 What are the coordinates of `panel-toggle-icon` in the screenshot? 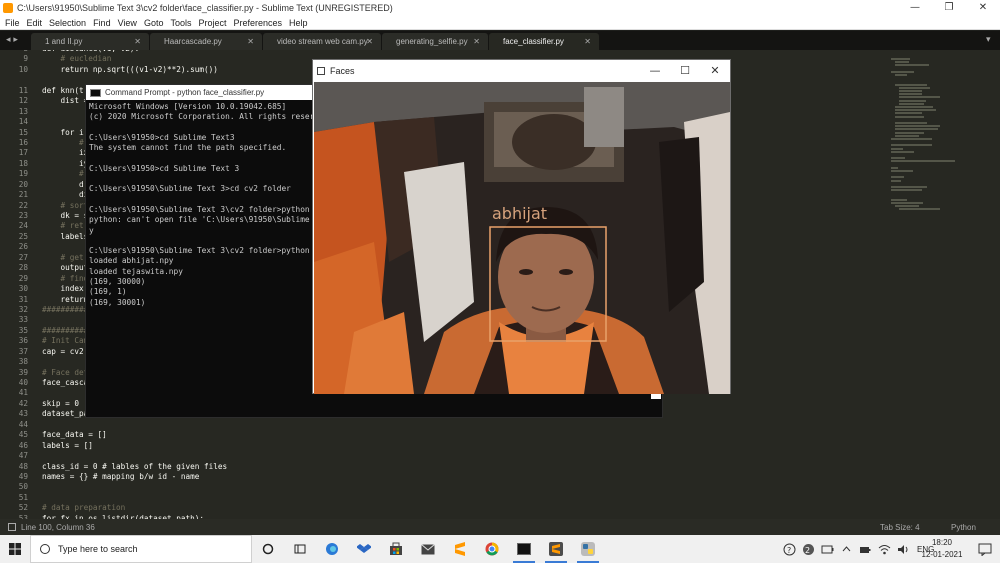 It's located at (12, 527).